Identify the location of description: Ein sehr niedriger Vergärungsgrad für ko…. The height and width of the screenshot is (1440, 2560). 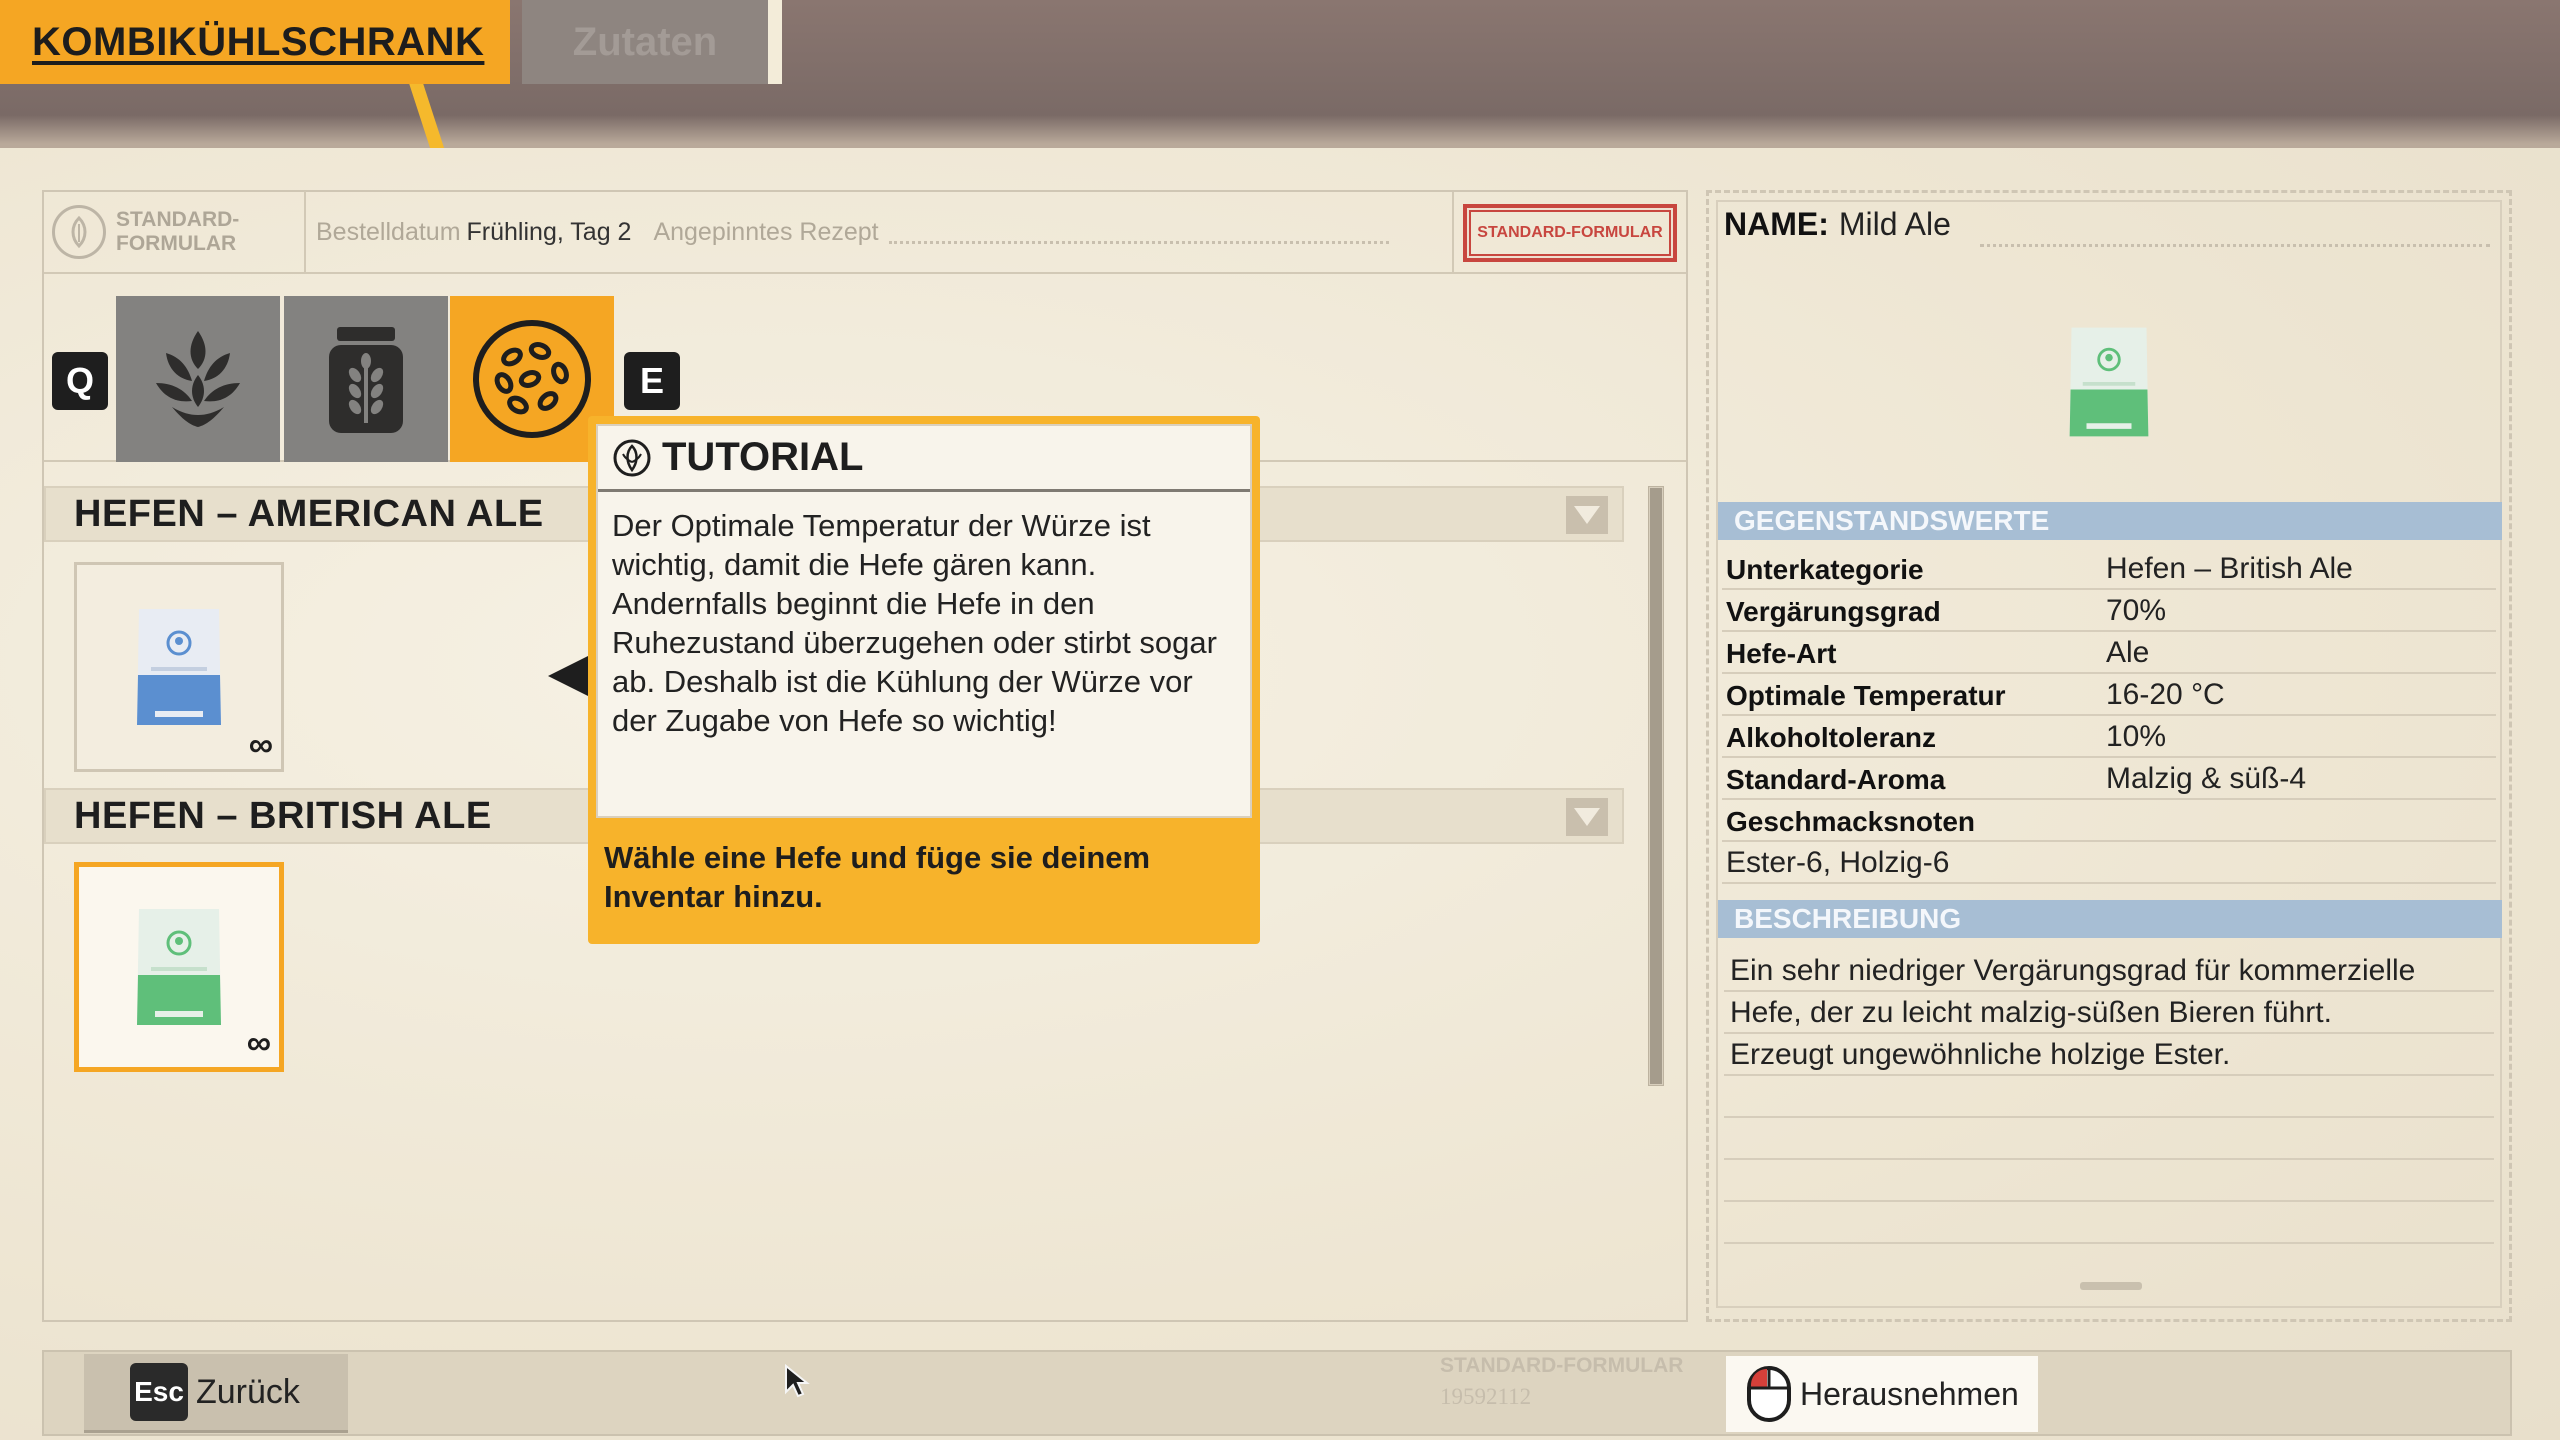
(2109, 1097).